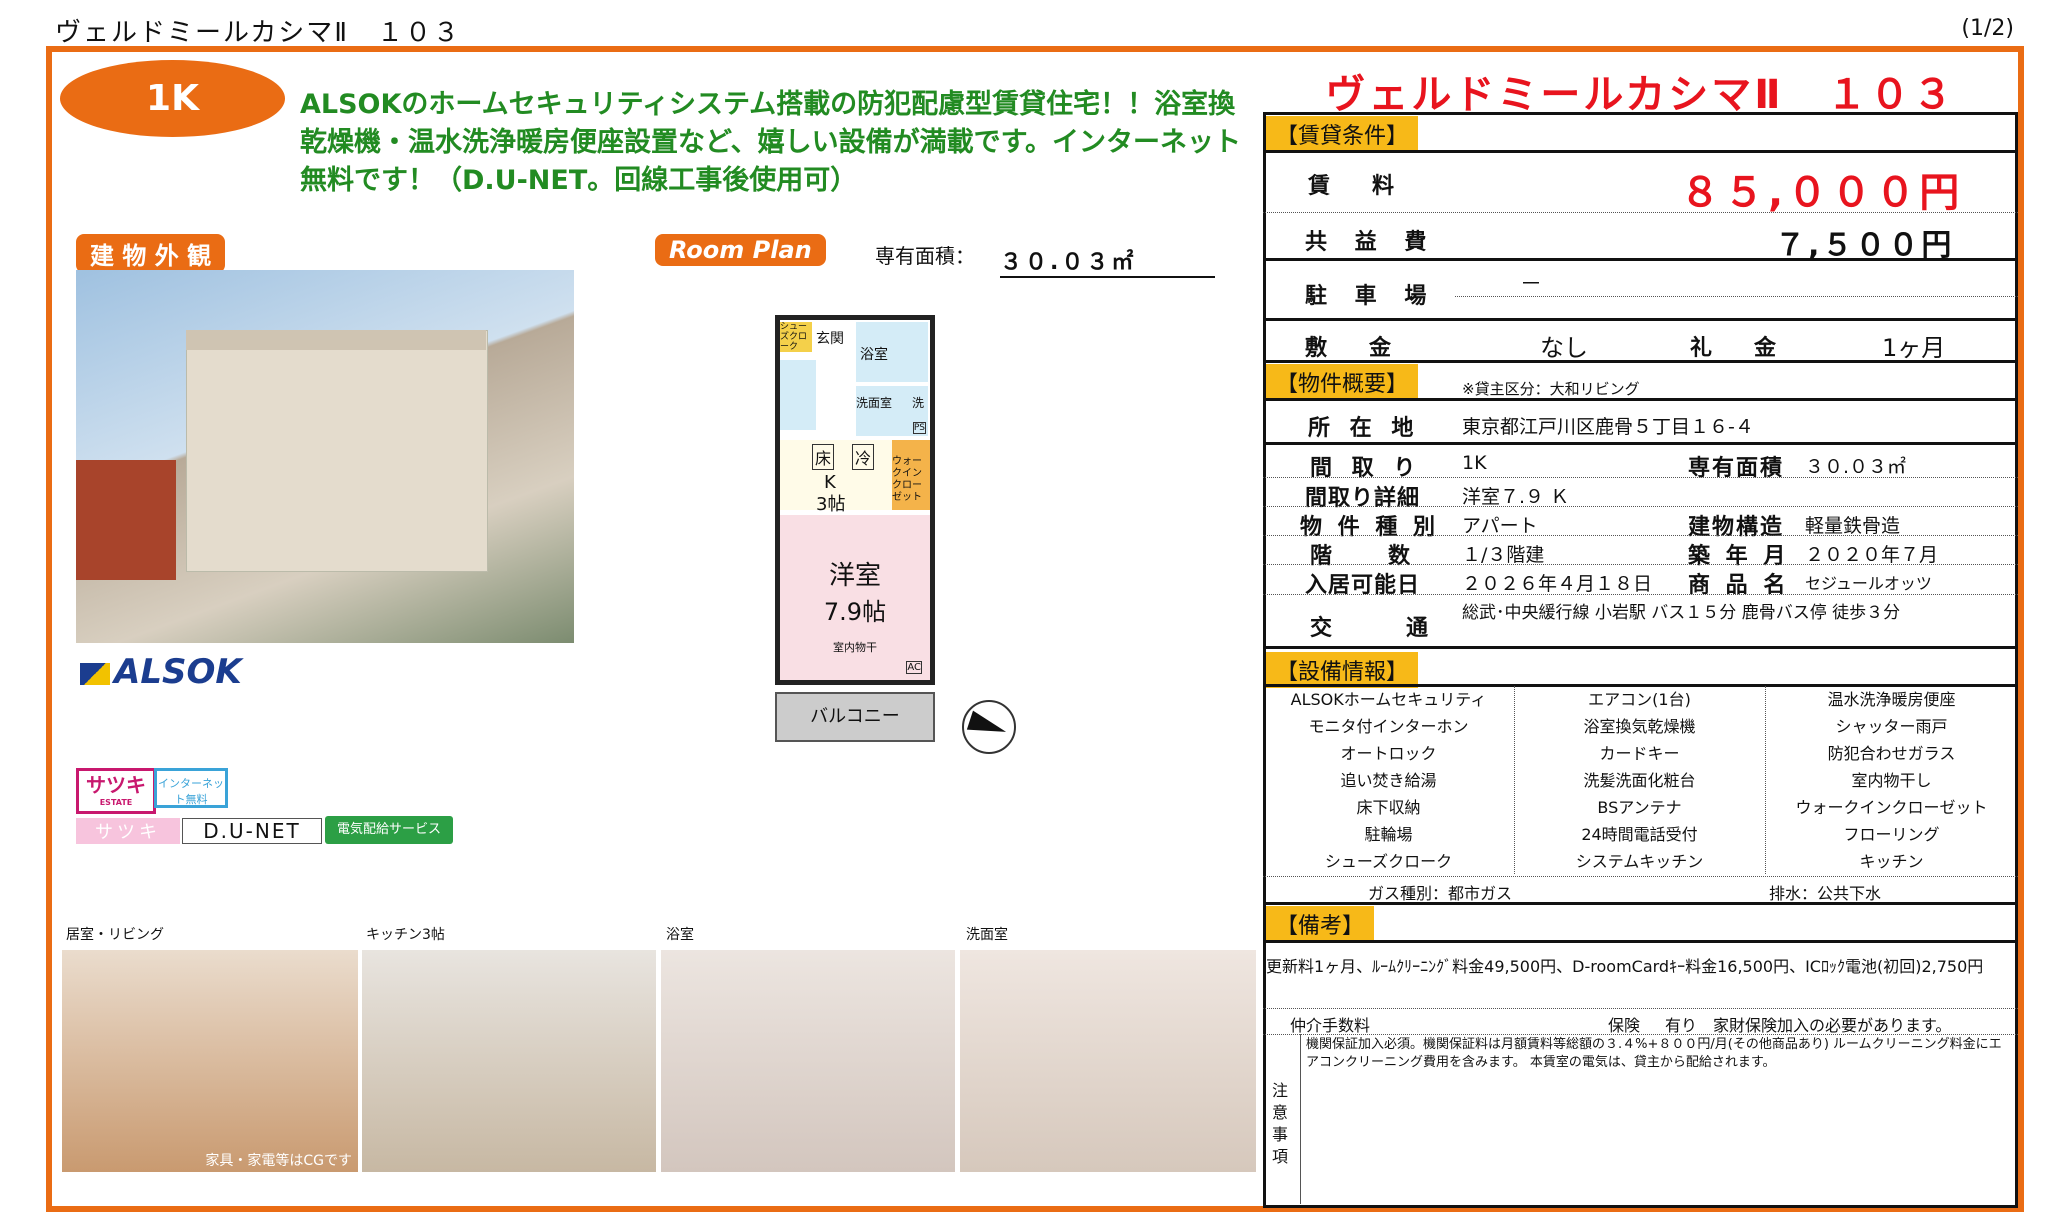  What do you see at coordinates (1739, 556) in the screenshot?
I see `built-label: 築 年 月` at bounding box center [1739, 556].